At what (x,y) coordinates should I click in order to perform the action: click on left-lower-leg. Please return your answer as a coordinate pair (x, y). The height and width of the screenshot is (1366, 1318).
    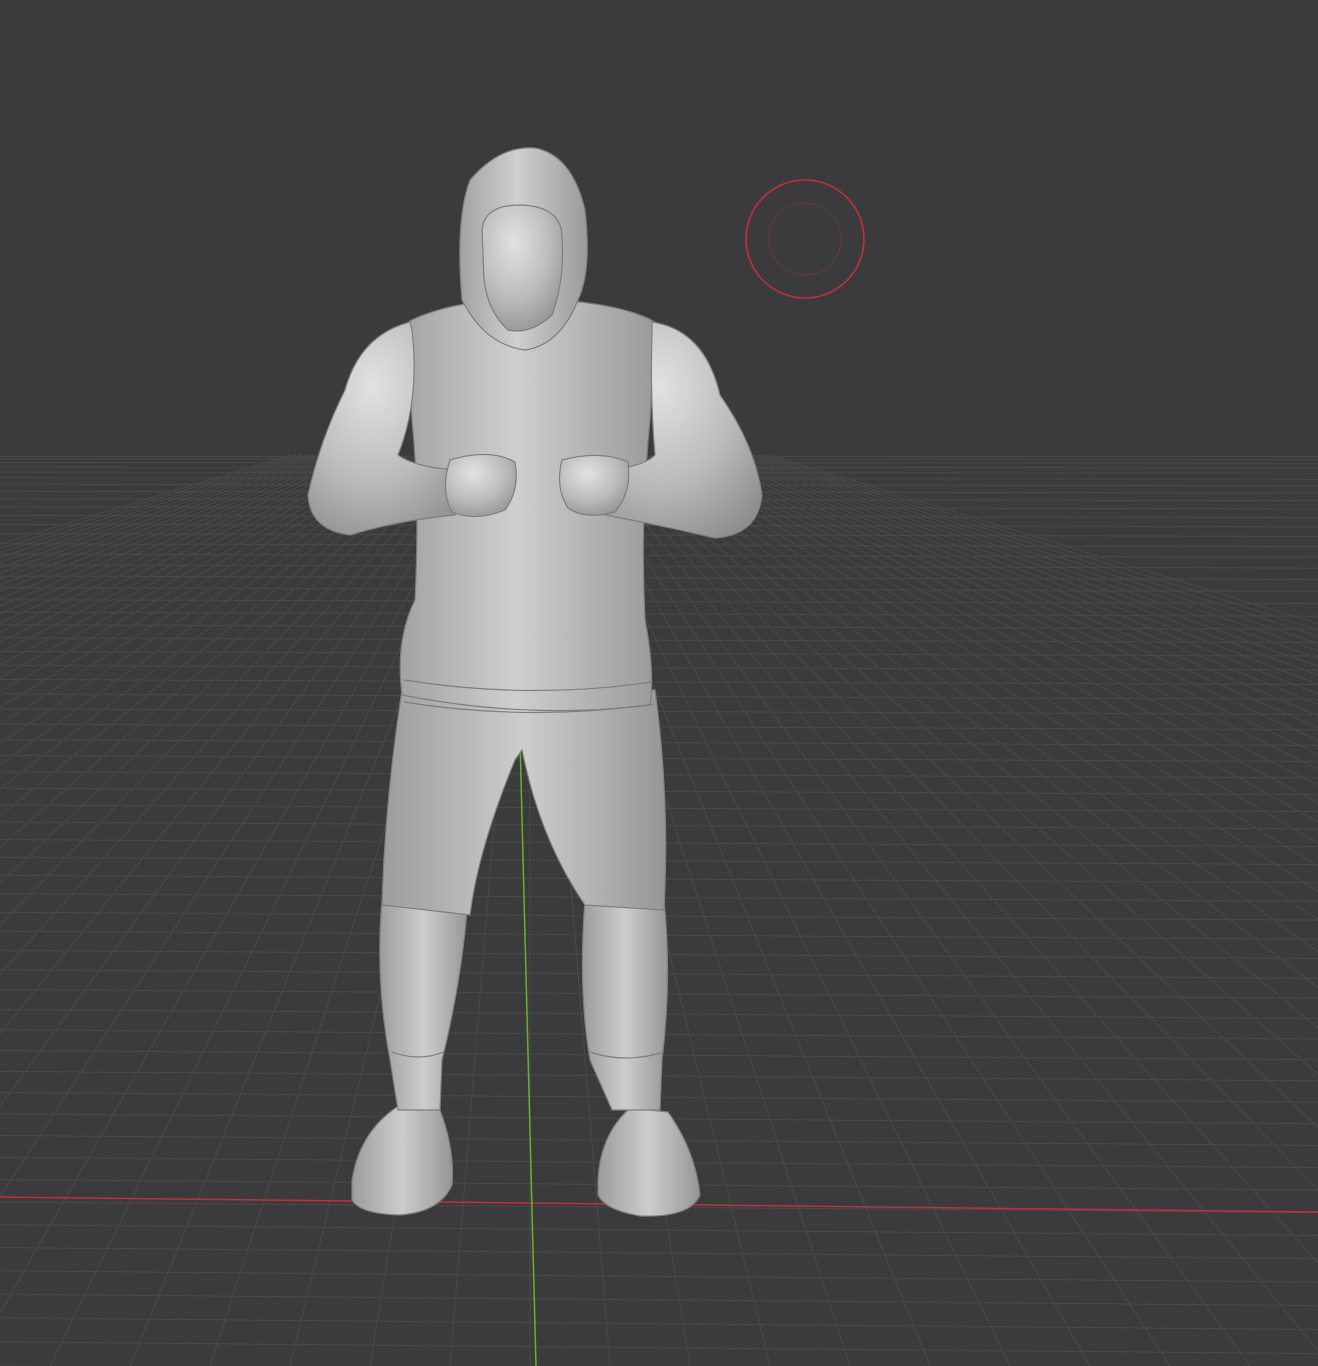
    Looking at the image, I should click on (424, 1005).